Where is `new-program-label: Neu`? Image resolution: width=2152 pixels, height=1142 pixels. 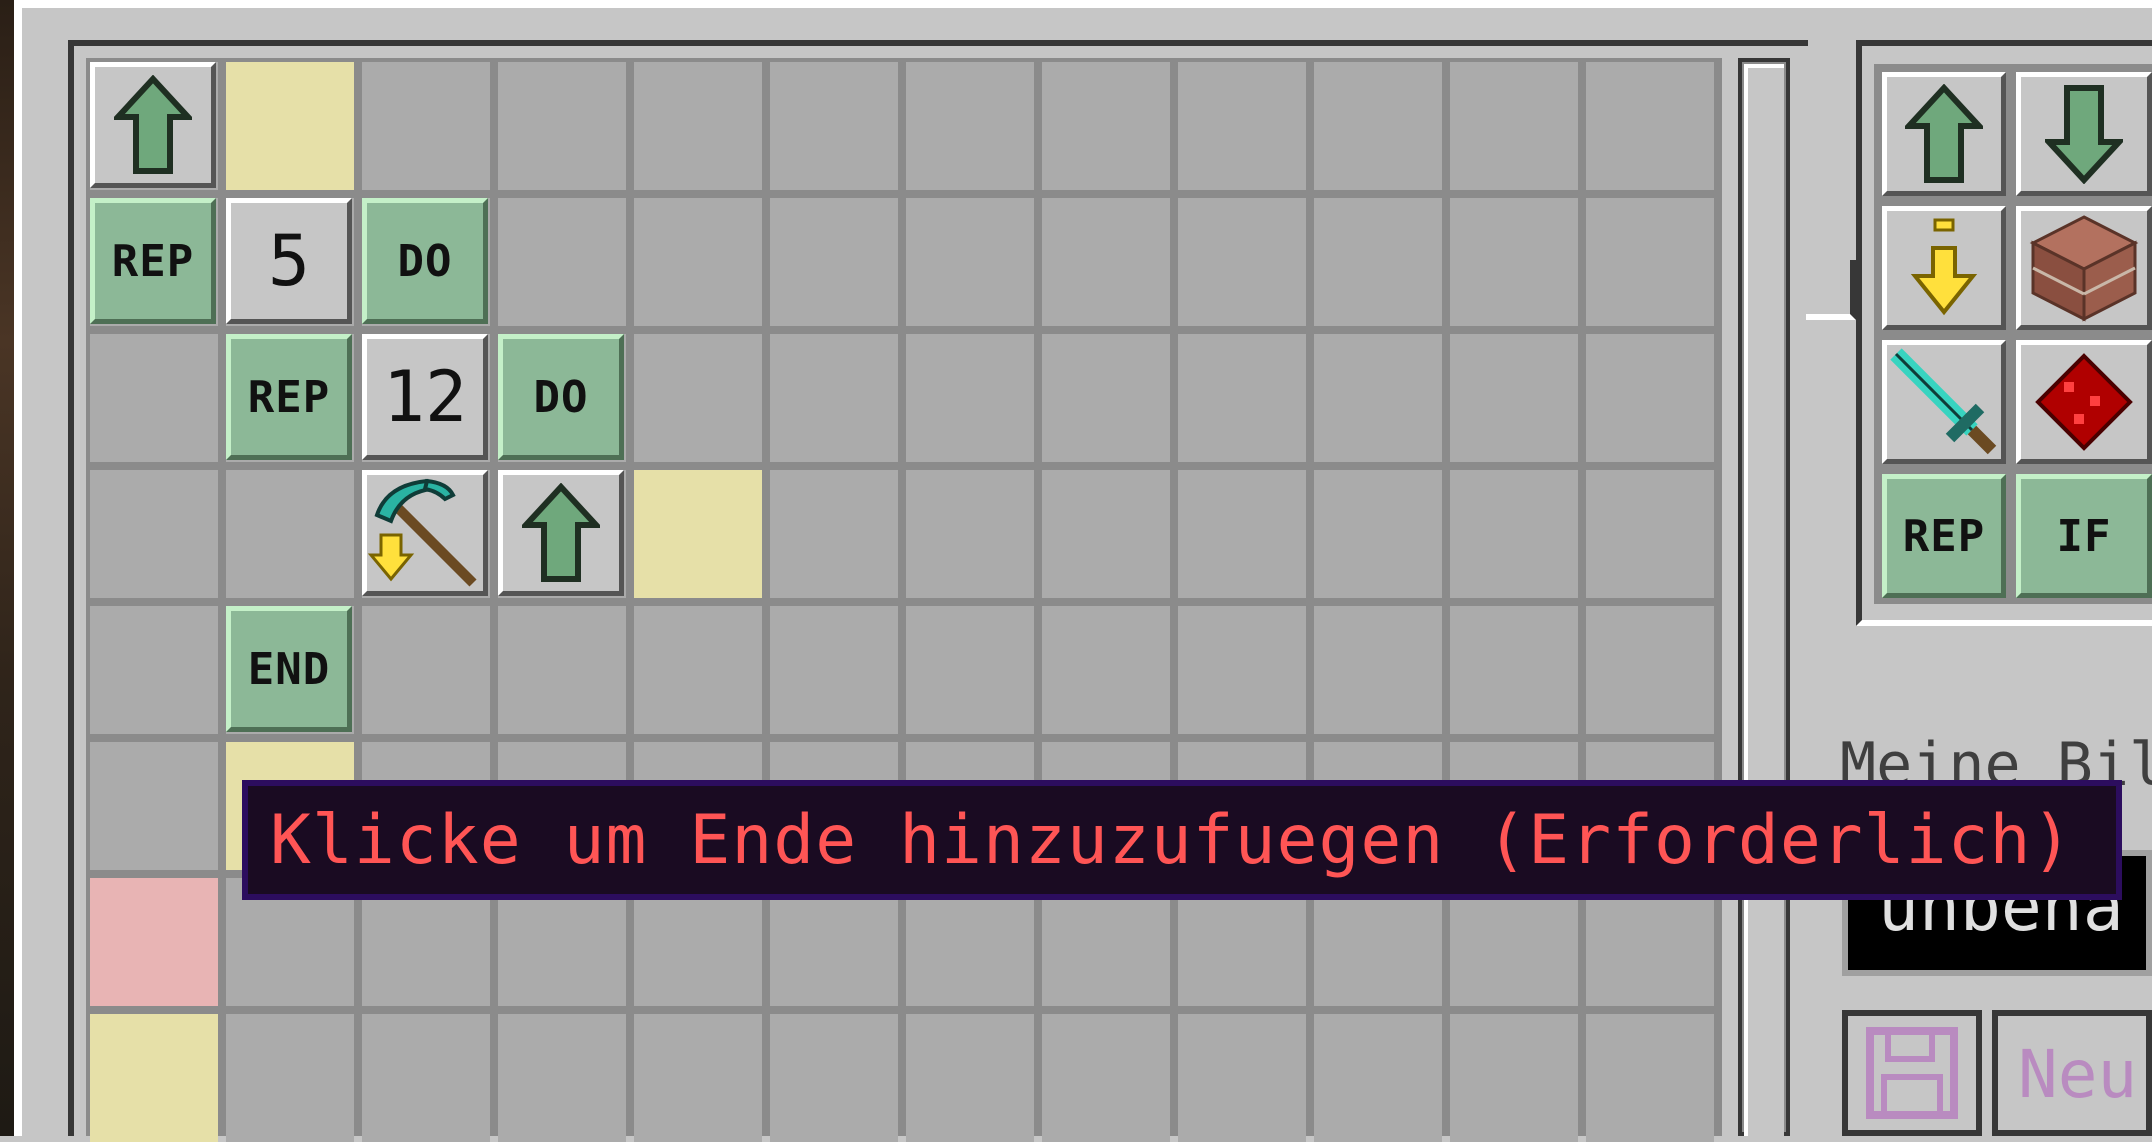
new-program-label: Neu is located at coordinates (2078, 1074).